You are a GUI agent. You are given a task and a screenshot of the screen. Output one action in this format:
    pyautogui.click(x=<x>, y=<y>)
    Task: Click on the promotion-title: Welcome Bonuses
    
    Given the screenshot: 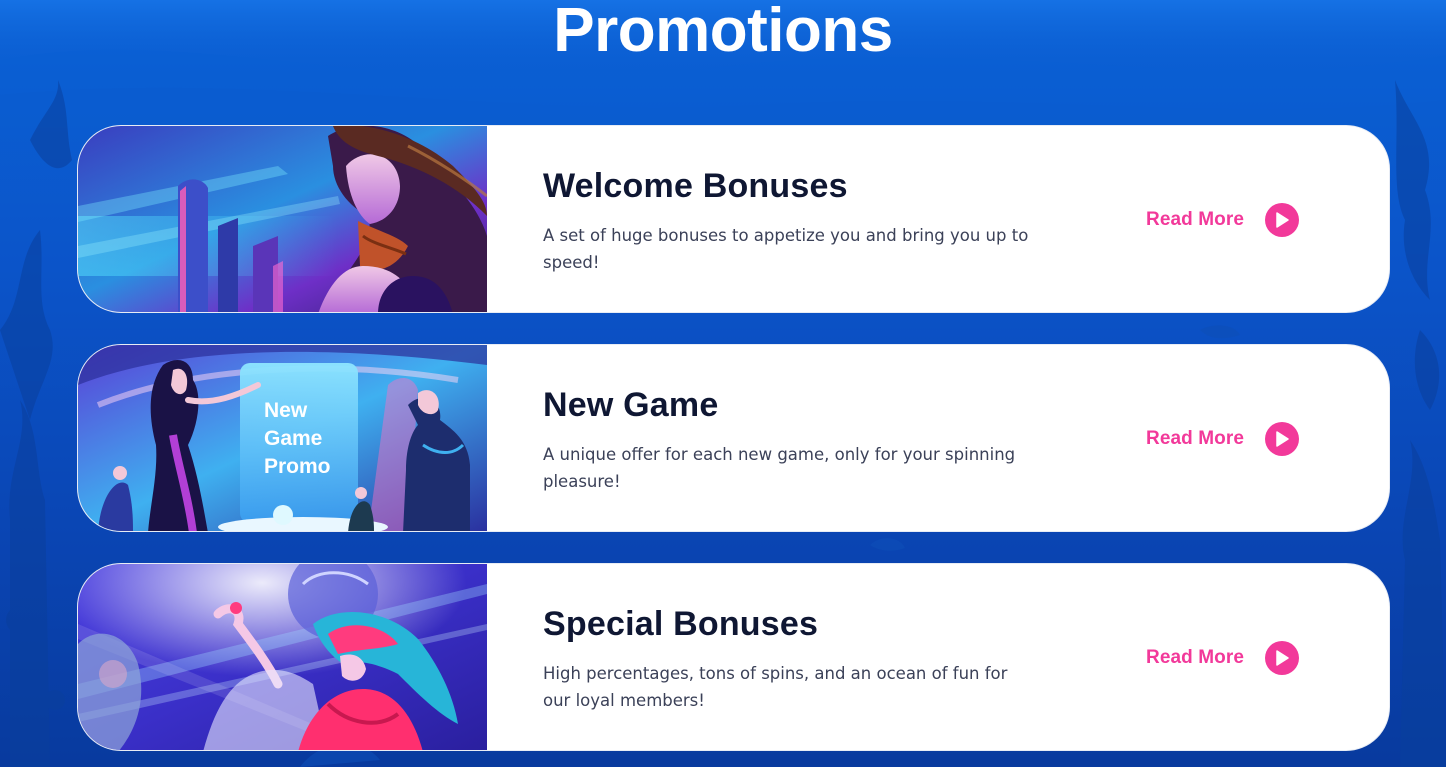 What is the action you would take?
    pyautogui.click(x=695, y=186)
    